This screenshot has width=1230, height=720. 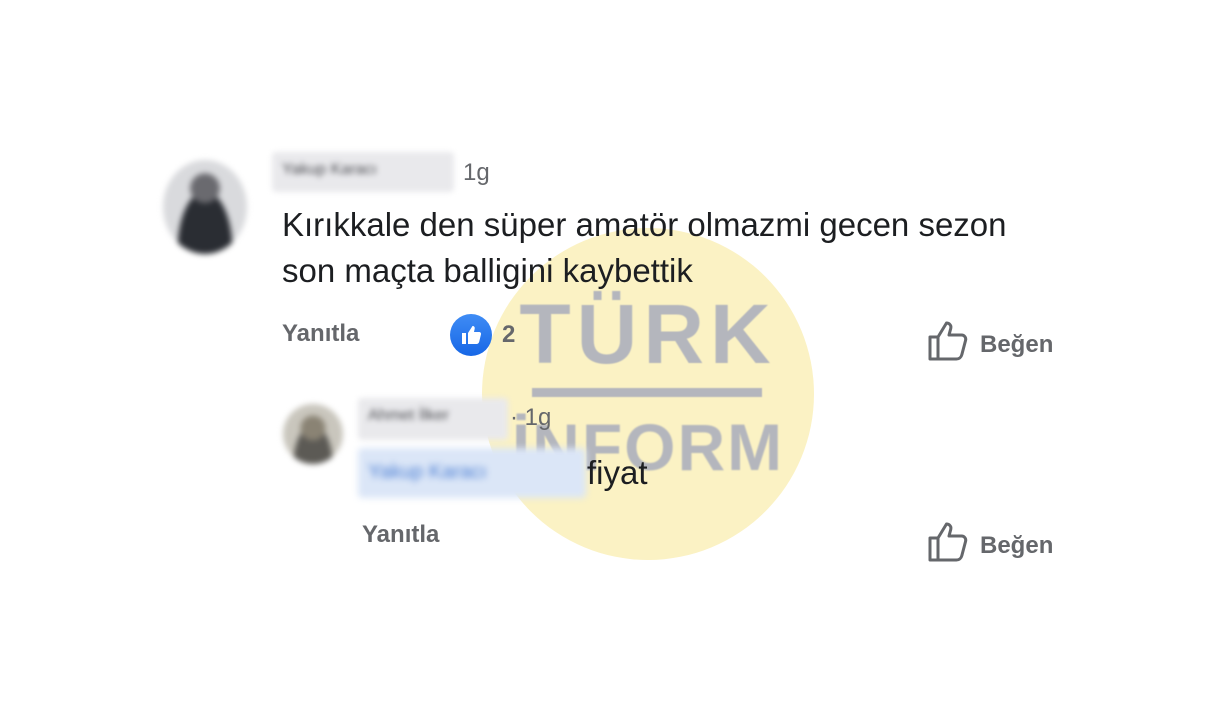 I want to click on reply-text: fiyat, so click(x=617, y=472).